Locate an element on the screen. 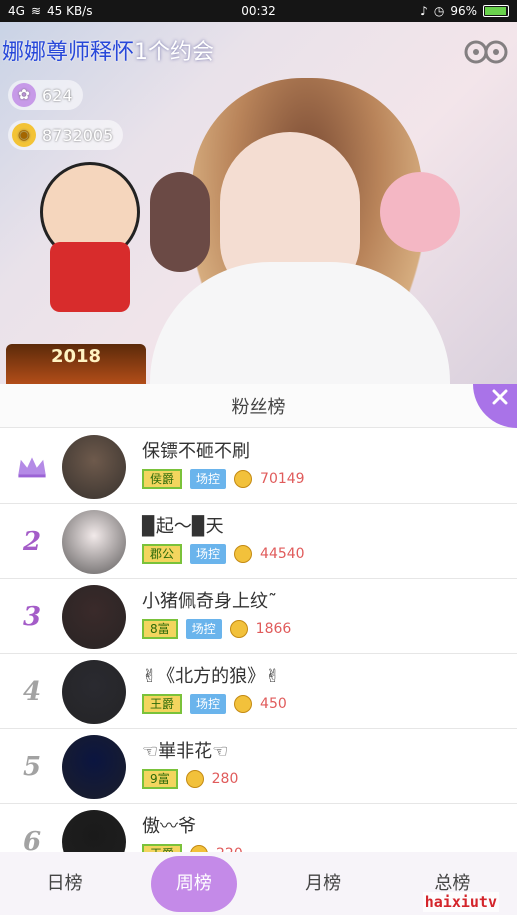  rank-title-badge: 郡公 is located at coordinates (162, 554).